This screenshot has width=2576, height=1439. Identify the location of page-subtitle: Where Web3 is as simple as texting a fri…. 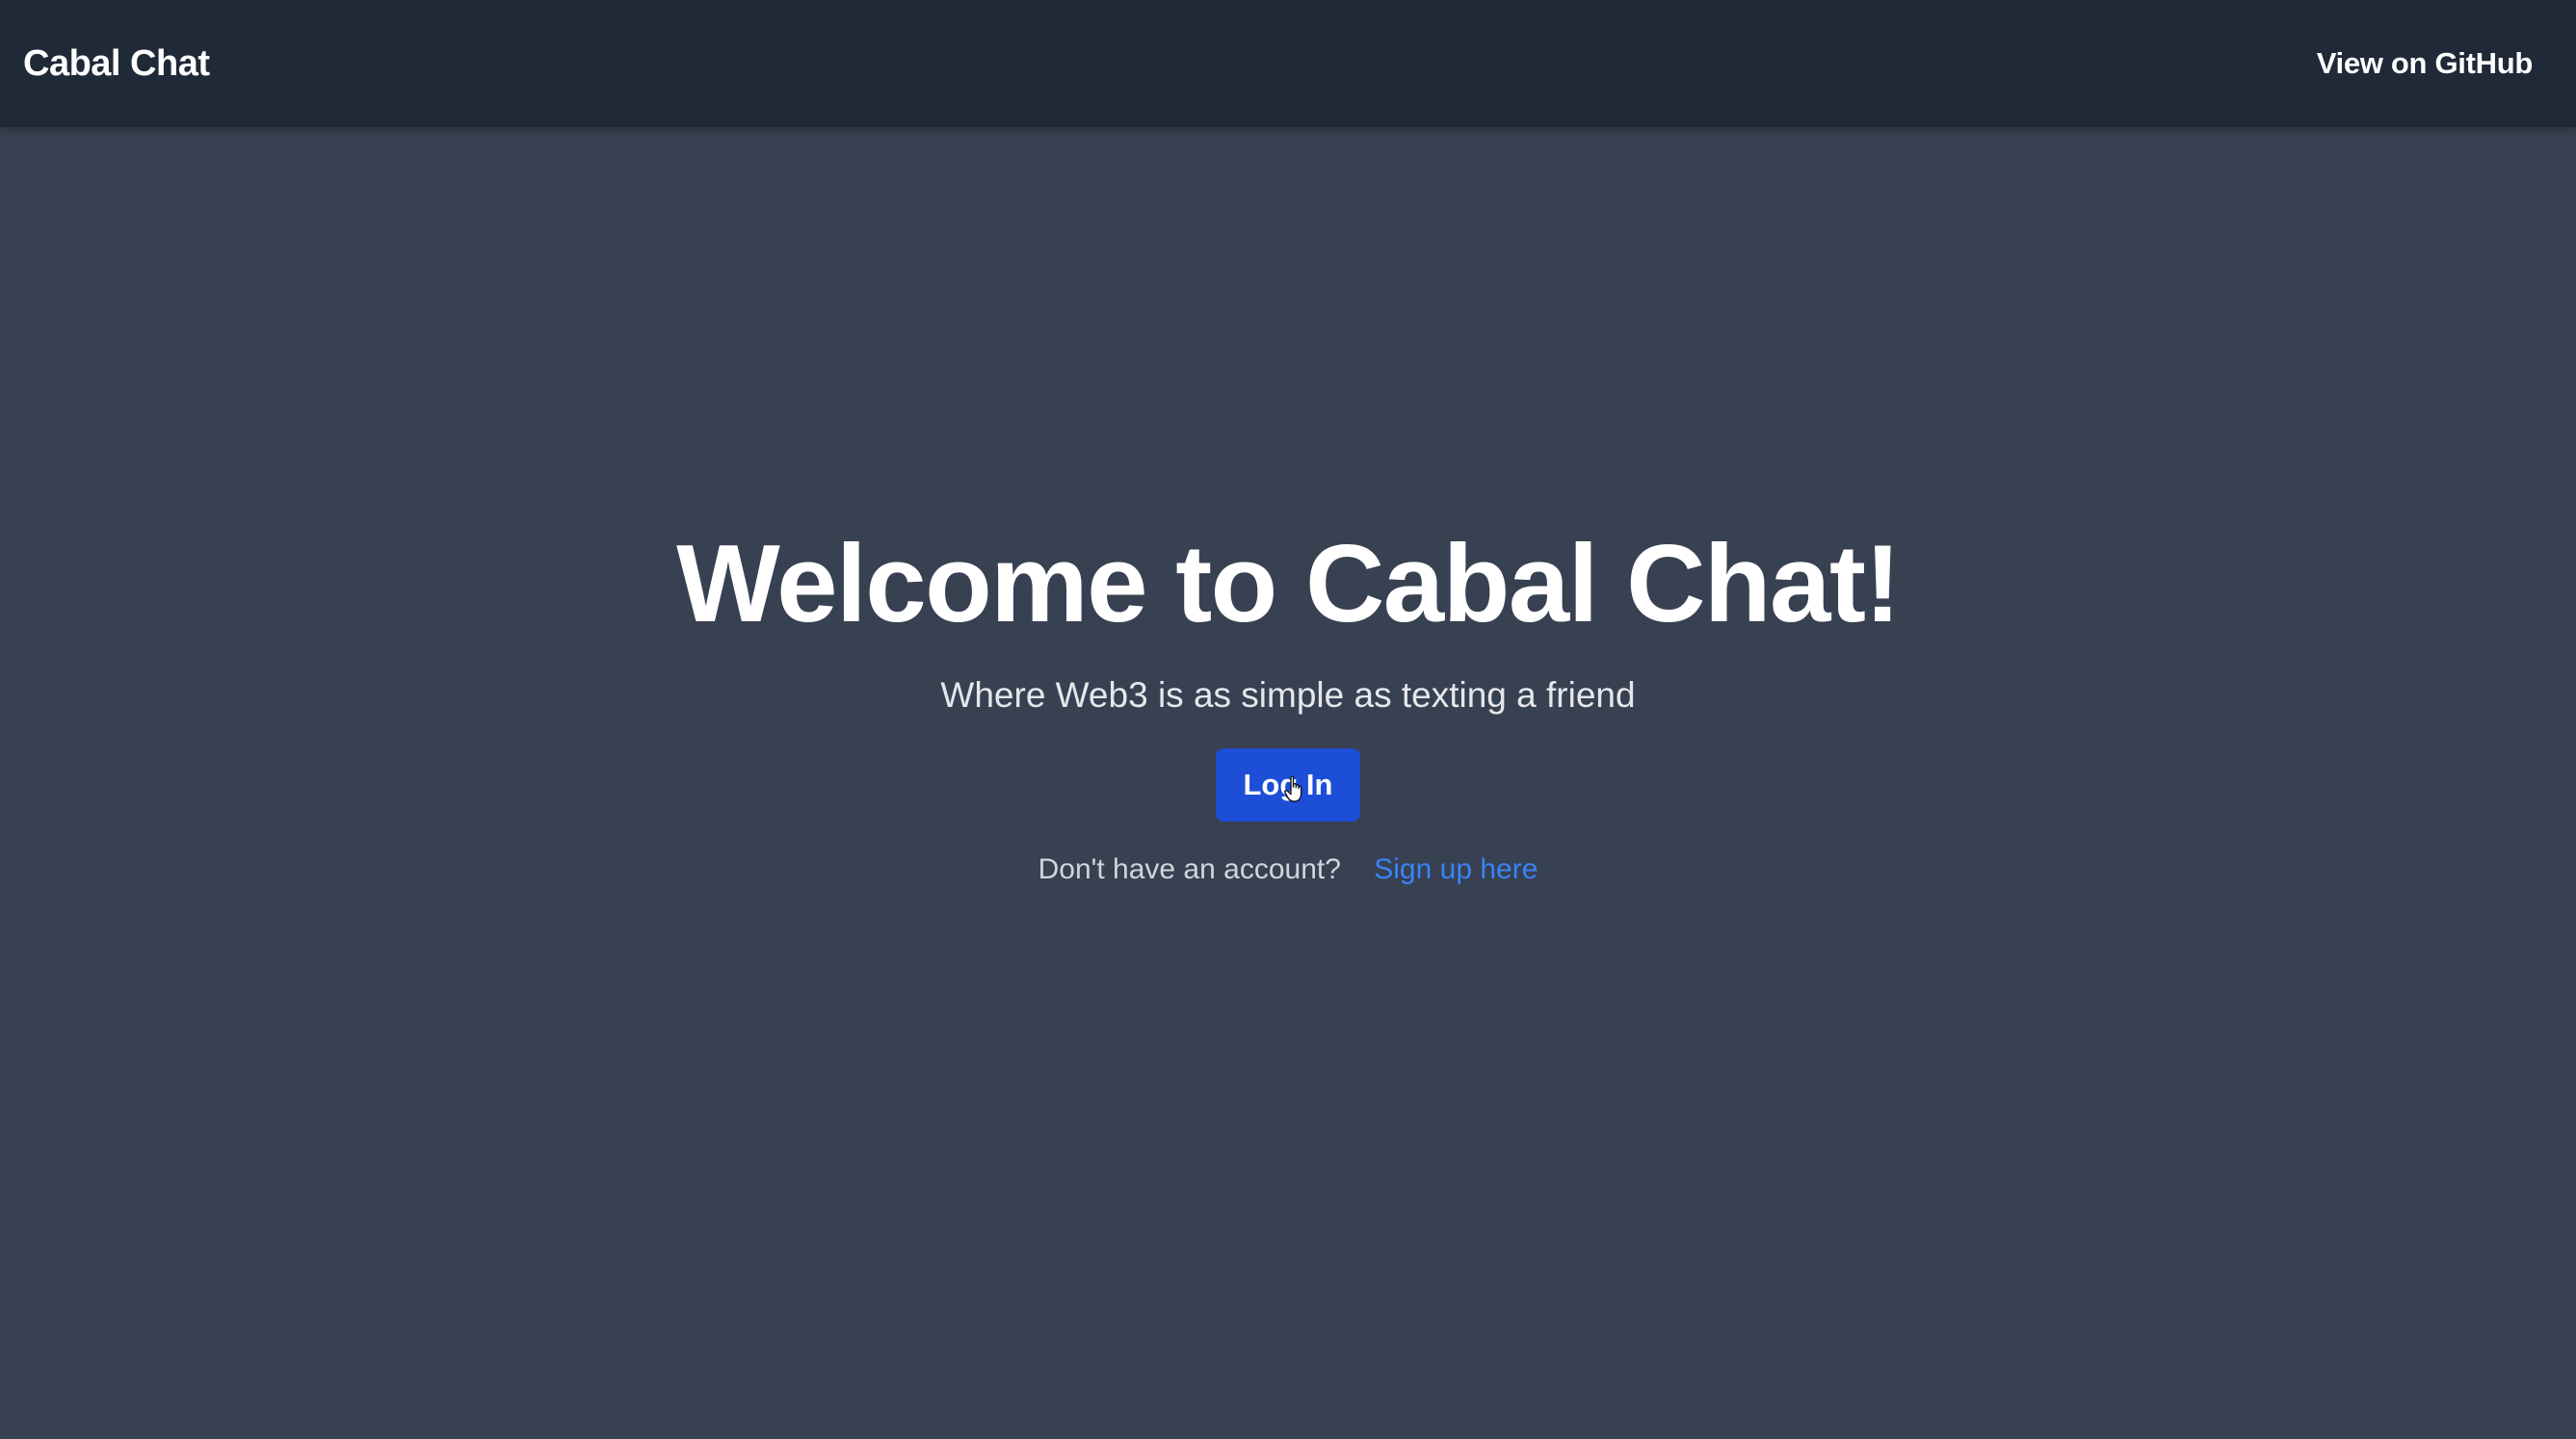
(1288, 695).